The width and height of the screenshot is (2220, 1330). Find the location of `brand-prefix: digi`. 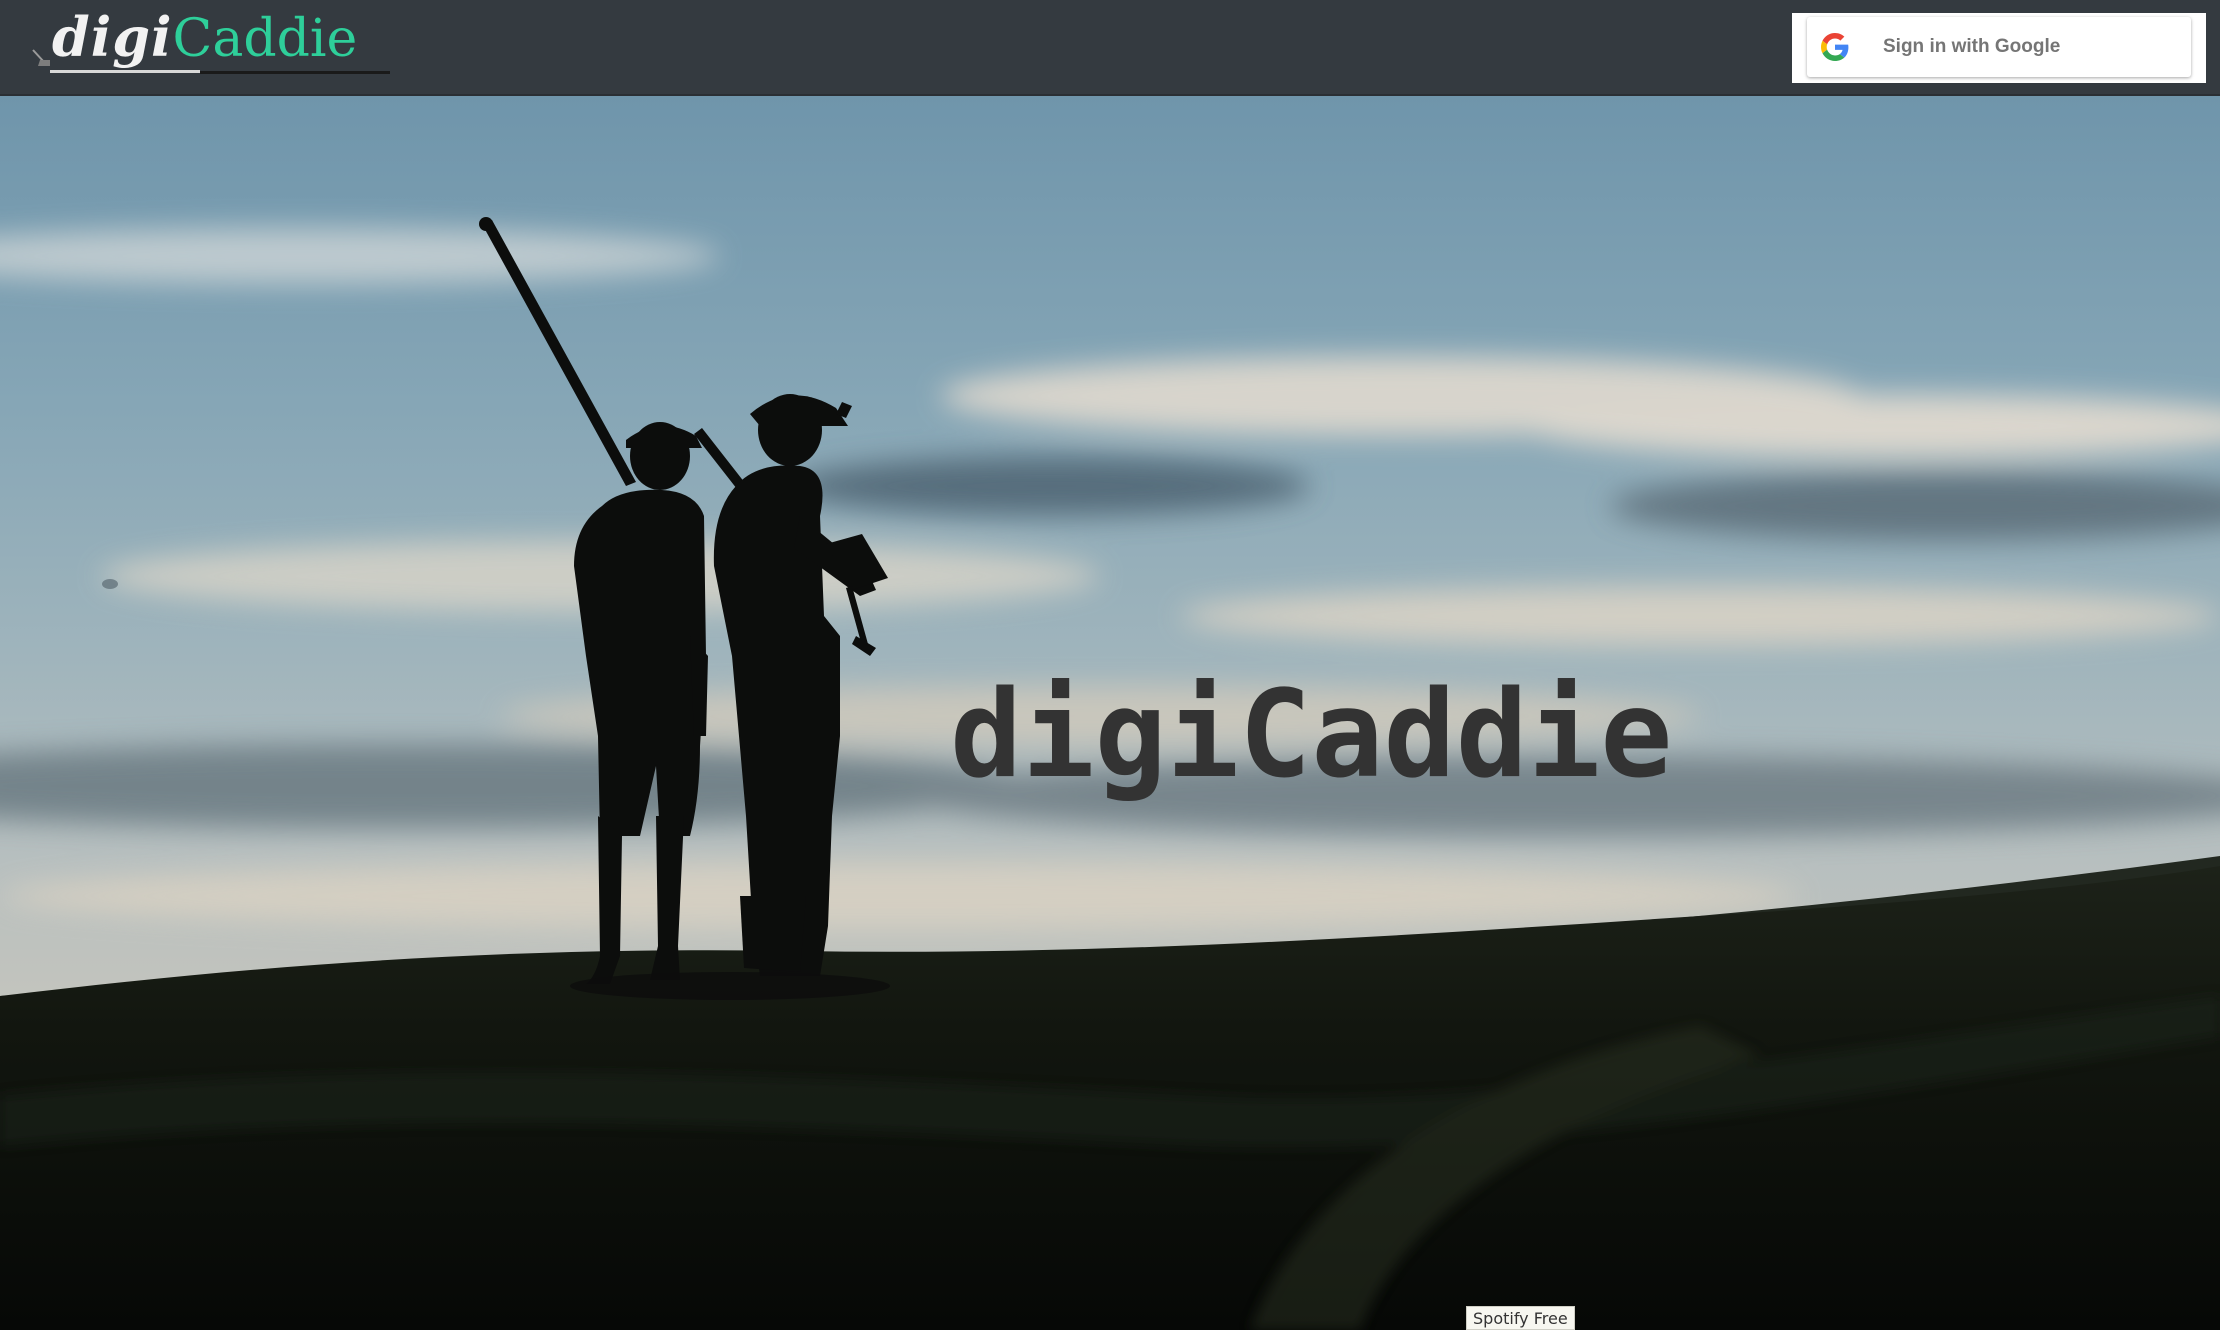

brand-prefix: digi is located at coordinates (112, 37).